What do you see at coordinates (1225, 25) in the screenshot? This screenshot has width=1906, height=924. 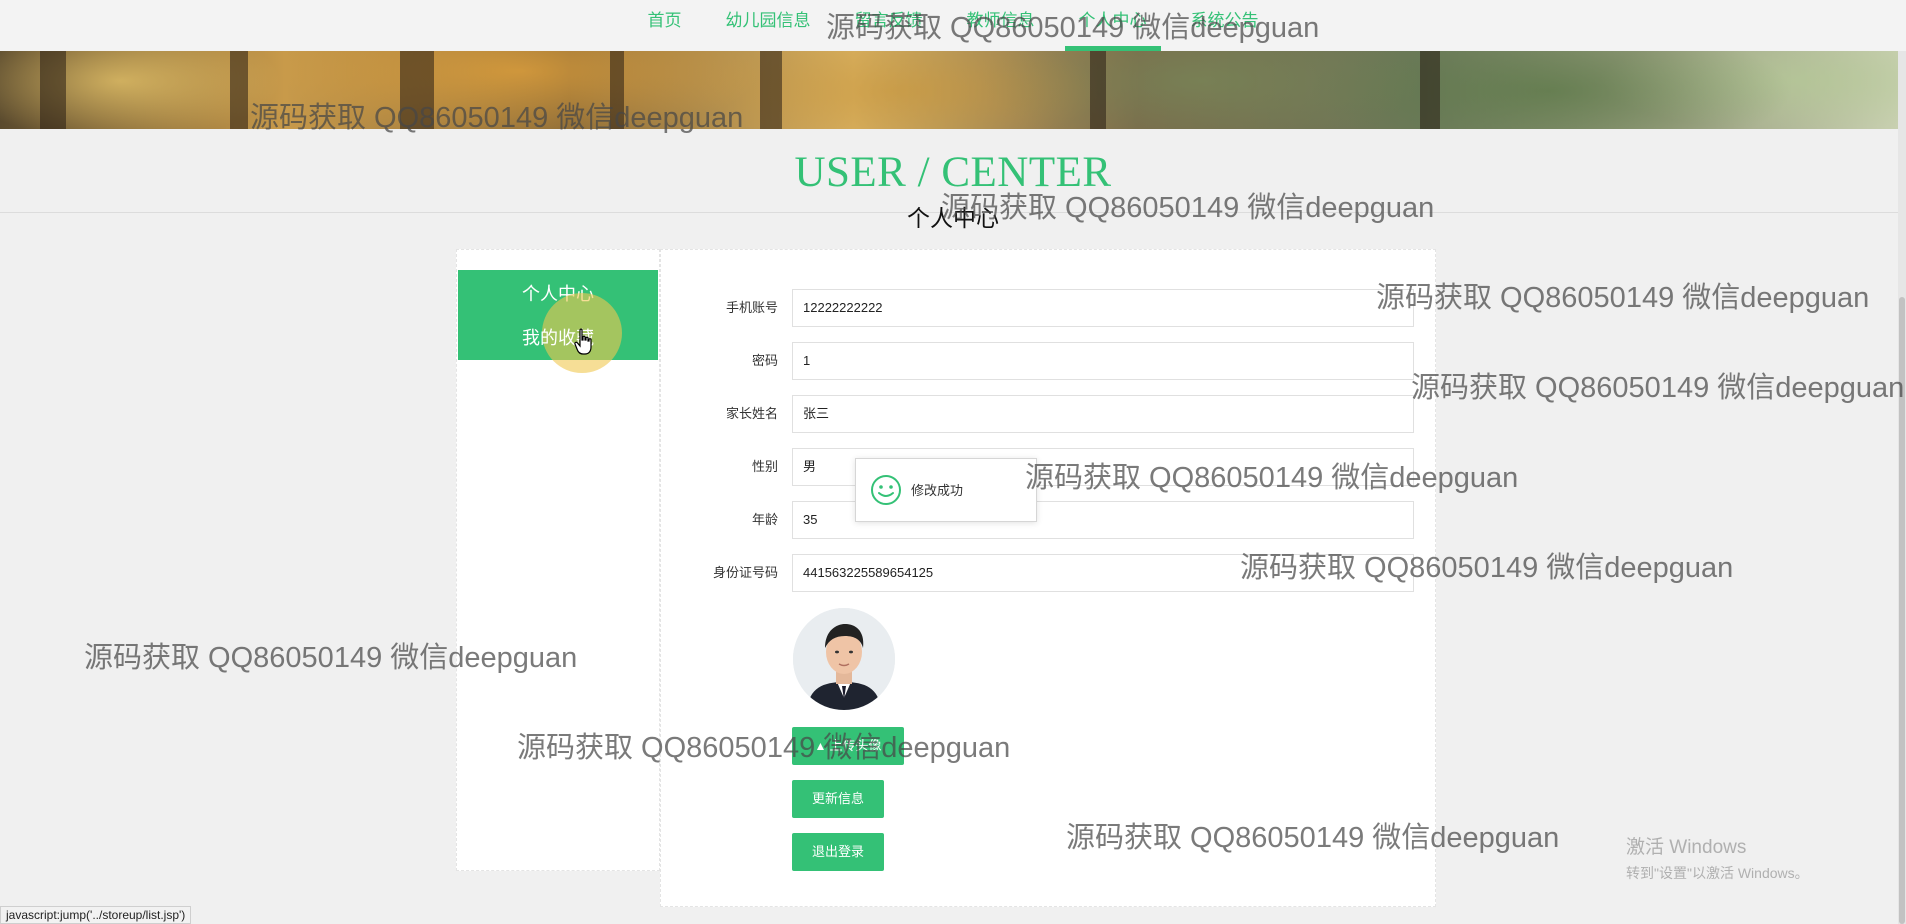 I see `nav-item-announcements: 系统公告` at bounding box center [1225, 25].